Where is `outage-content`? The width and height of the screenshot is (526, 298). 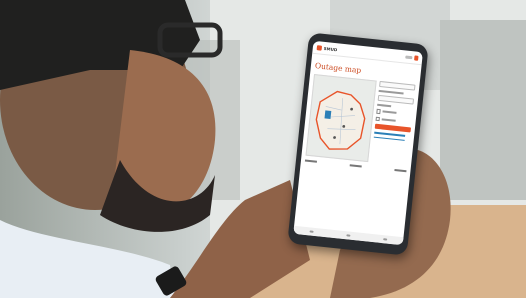
outage-content is located at coordinates (361, 118).